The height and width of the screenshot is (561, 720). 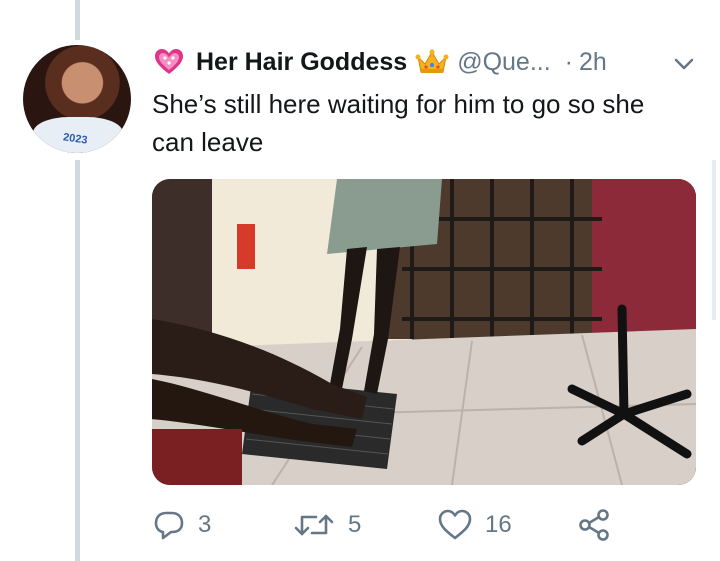 I want to click on reply-count: 3, so click(x=205, y=524).